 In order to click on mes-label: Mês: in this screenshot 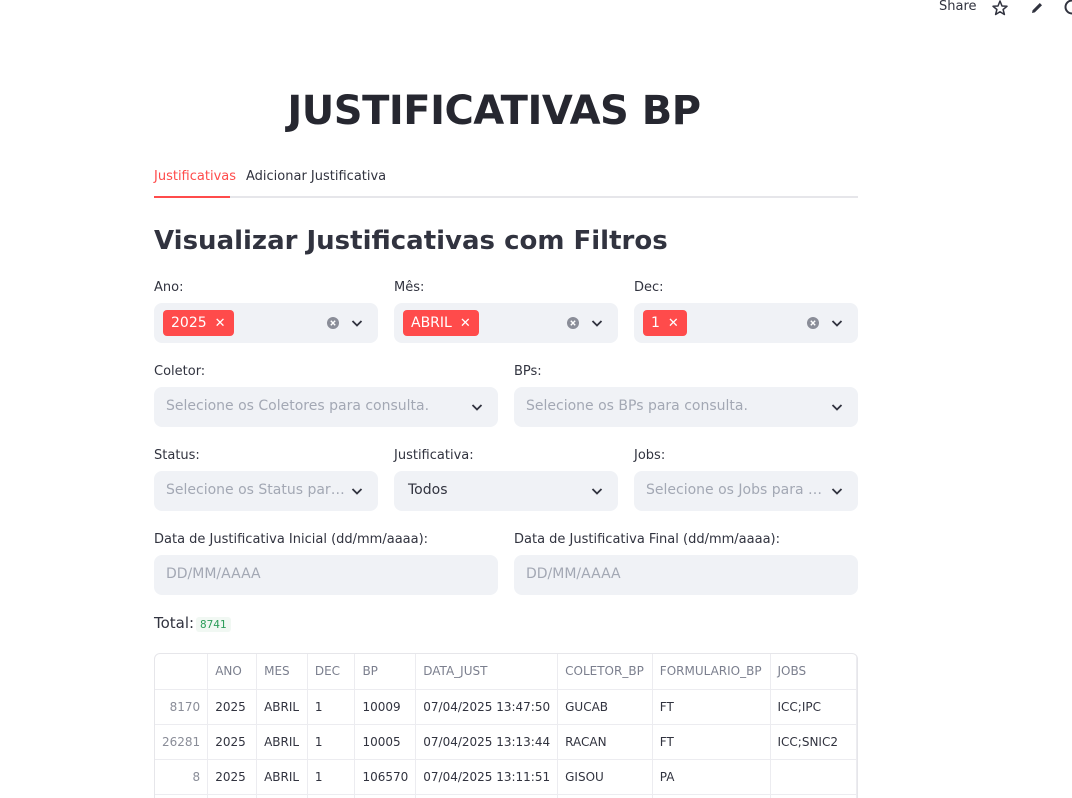, I will do `click(409, 287)`.